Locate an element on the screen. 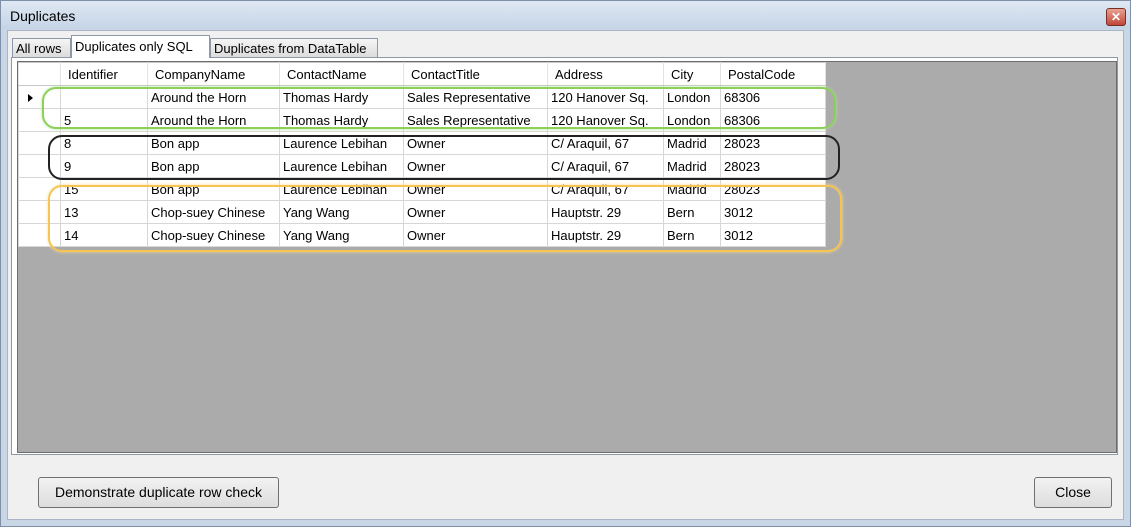 The image size is (1133, 529). cell-identifier: 4 is located at coordinates (104, 97).